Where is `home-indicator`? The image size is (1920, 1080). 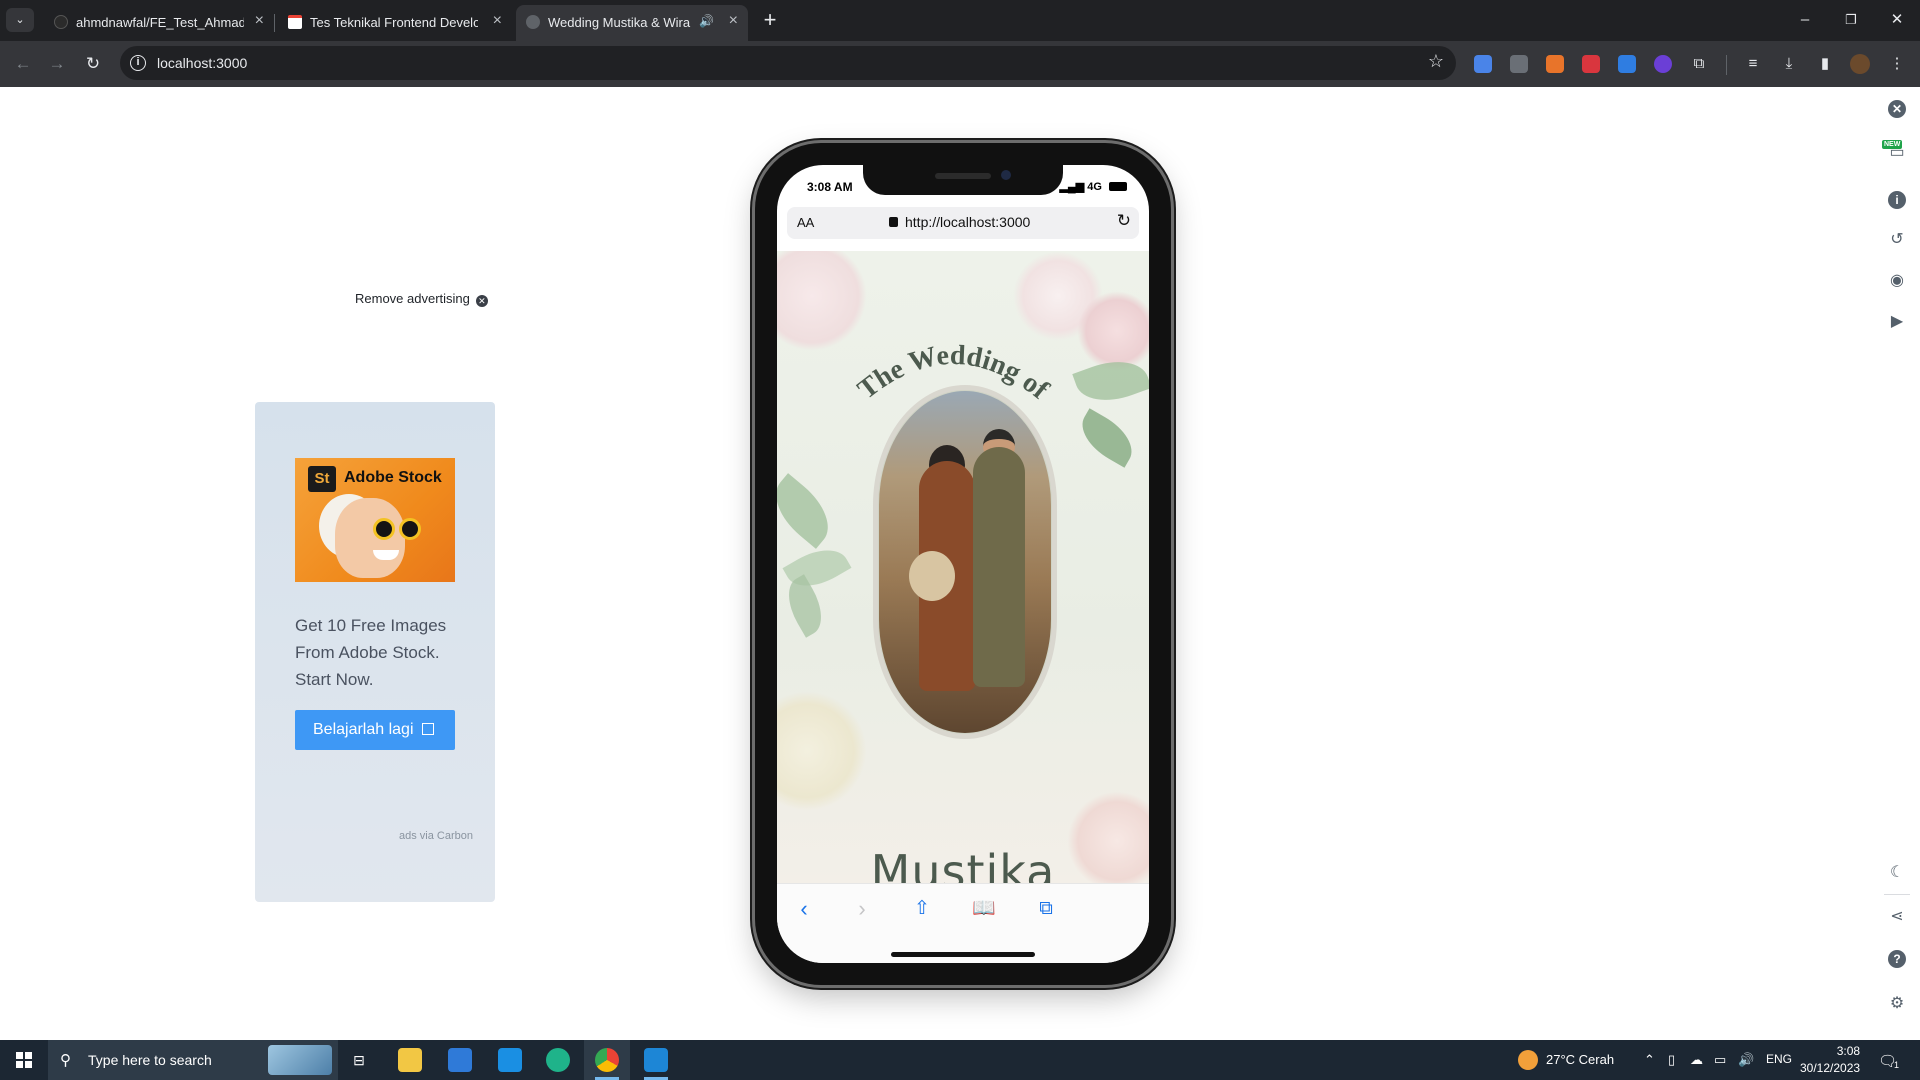 home-indicator is located at coordinates (963, 954).